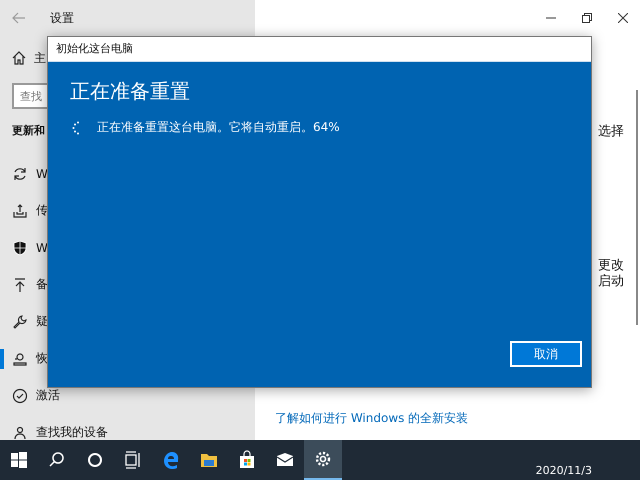 The image size is (640, 480). I want to click on nav-item: 传, so click(127, 210).